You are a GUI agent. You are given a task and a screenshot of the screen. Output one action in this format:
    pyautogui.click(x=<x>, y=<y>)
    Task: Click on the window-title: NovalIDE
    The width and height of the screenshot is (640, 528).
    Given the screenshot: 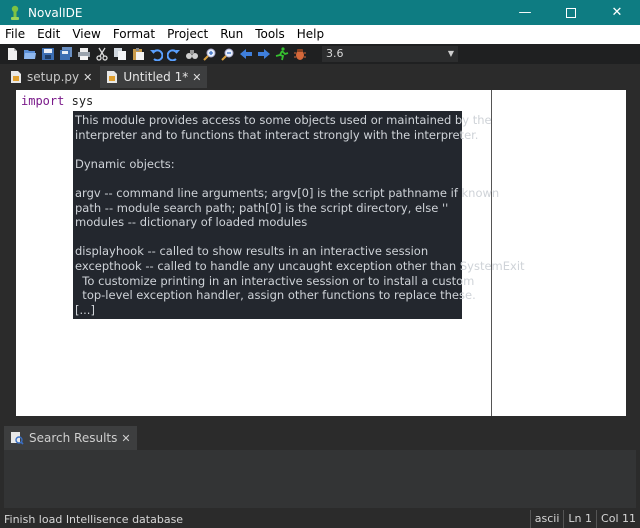 What is the action you would take?
    pyautogui.click(x=55, y=12)
    